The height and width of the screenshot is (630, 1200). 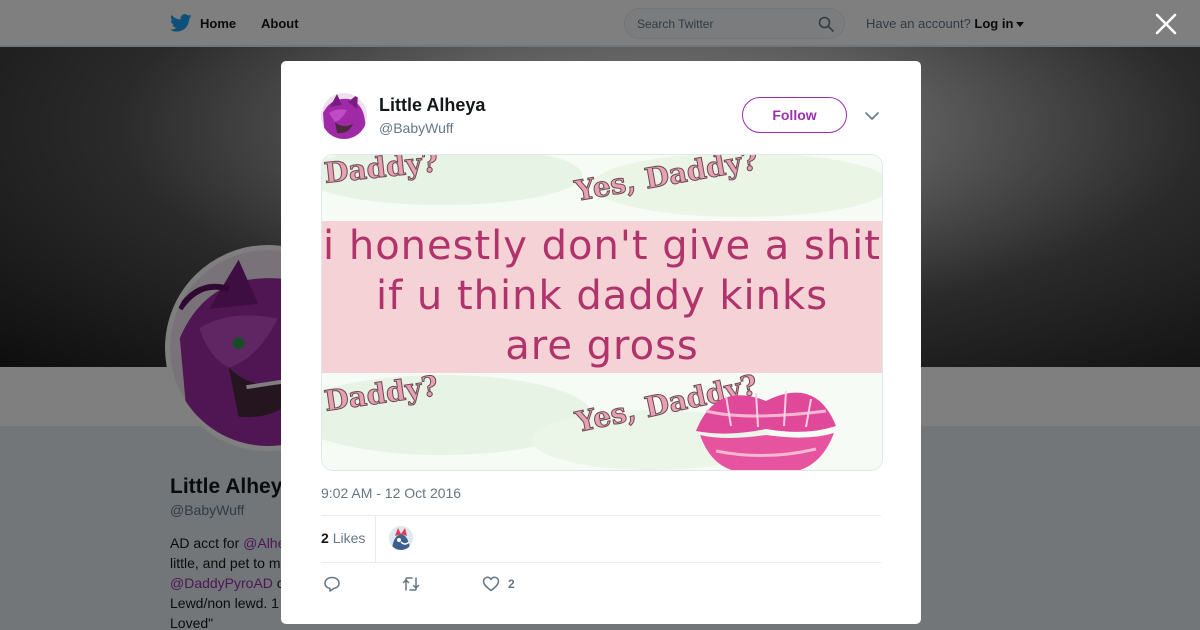 I want to click on liker-avatar-image, so click(x=401, y=538).